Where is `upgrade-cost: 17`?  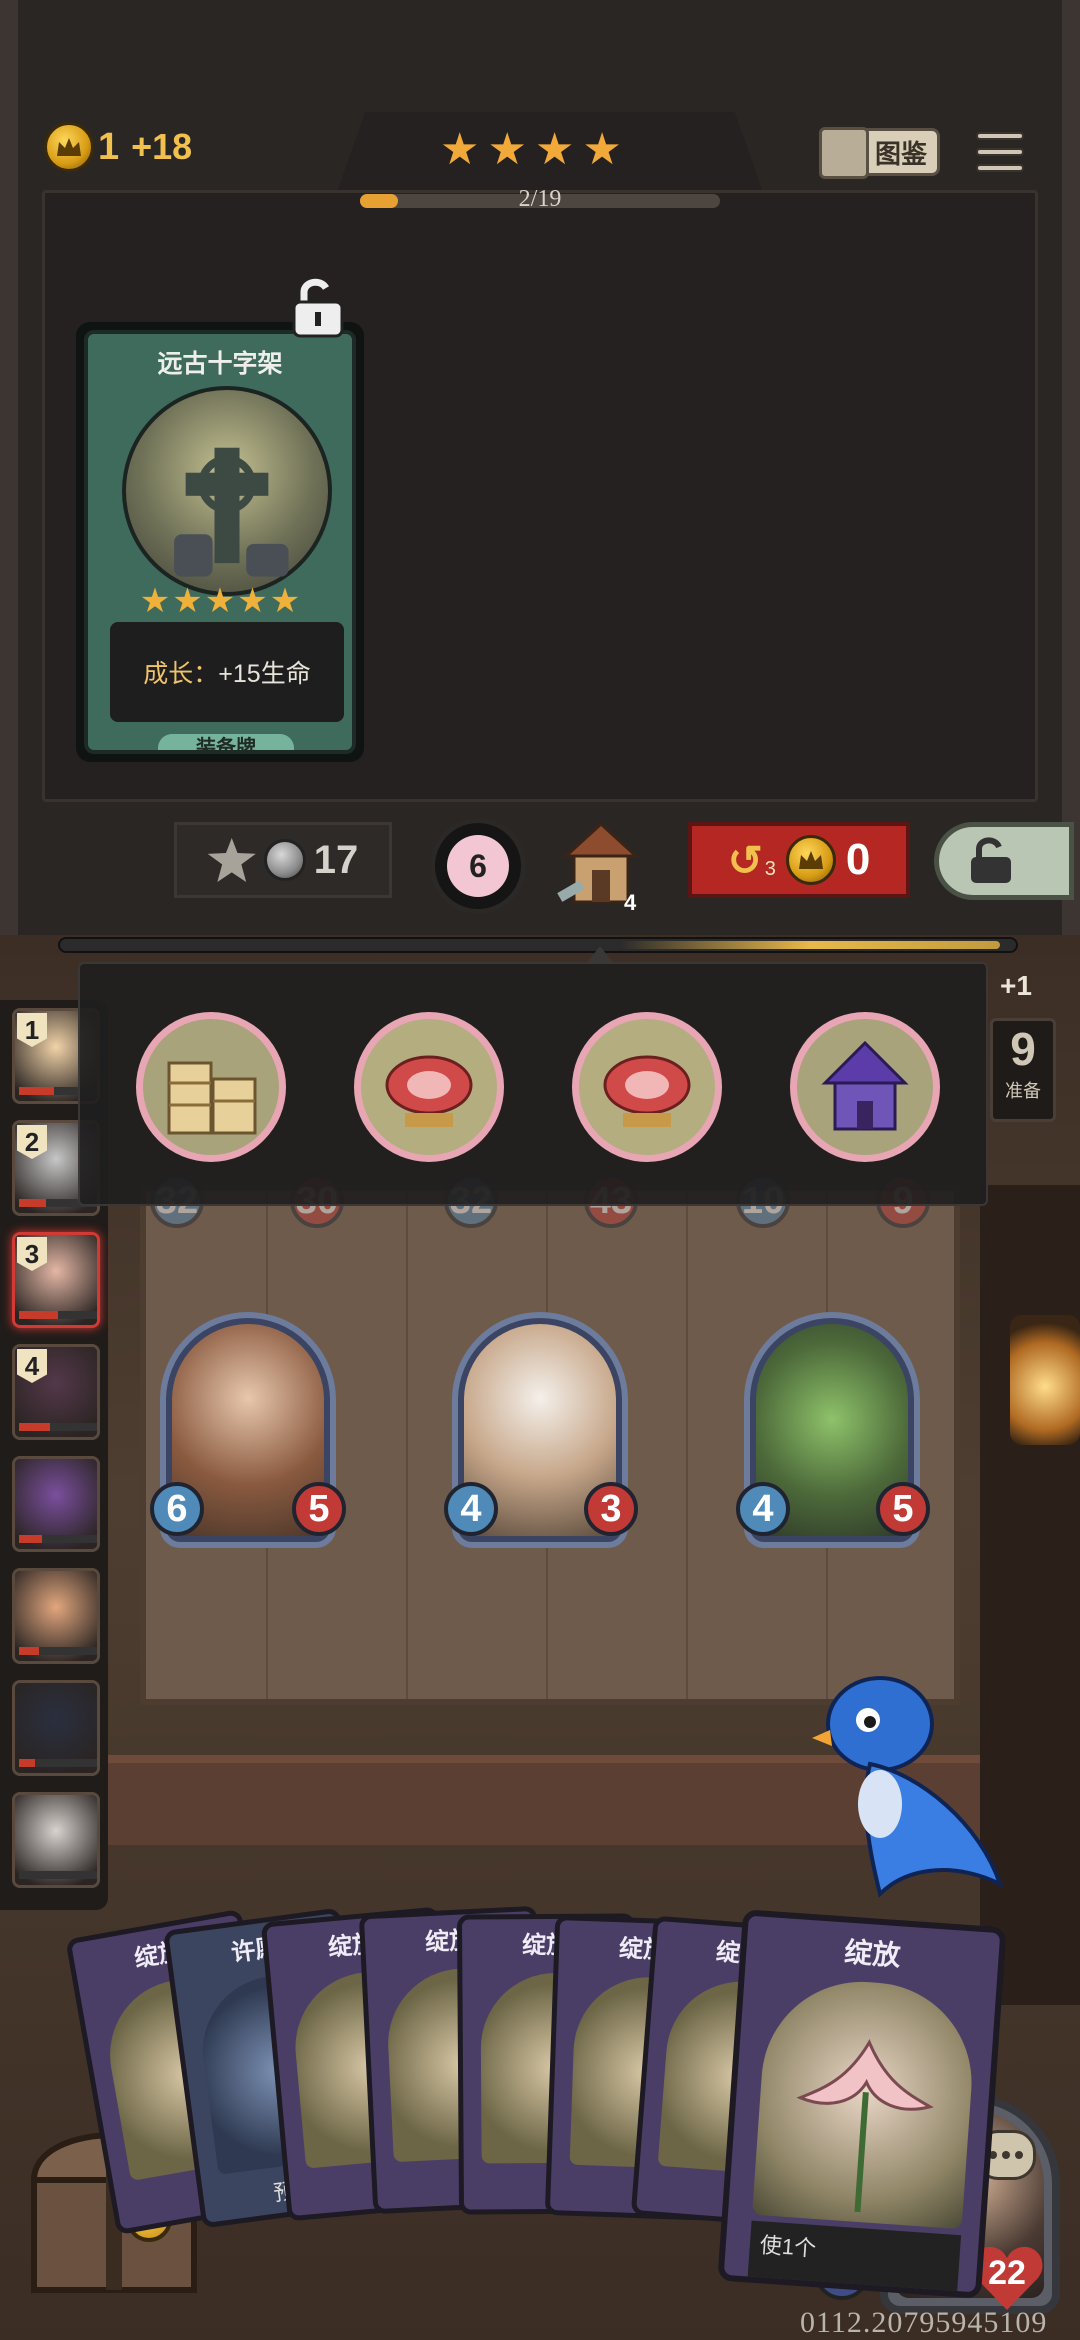
upgrade-cost: 17 is located at coordinates (336, 859).